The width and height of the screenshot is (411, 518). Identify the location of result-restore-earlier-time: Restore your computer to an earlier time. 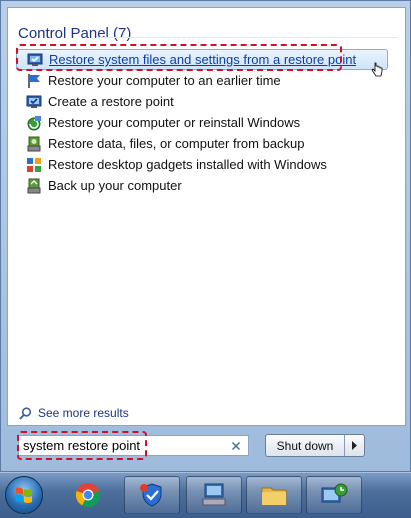
(202, 80).